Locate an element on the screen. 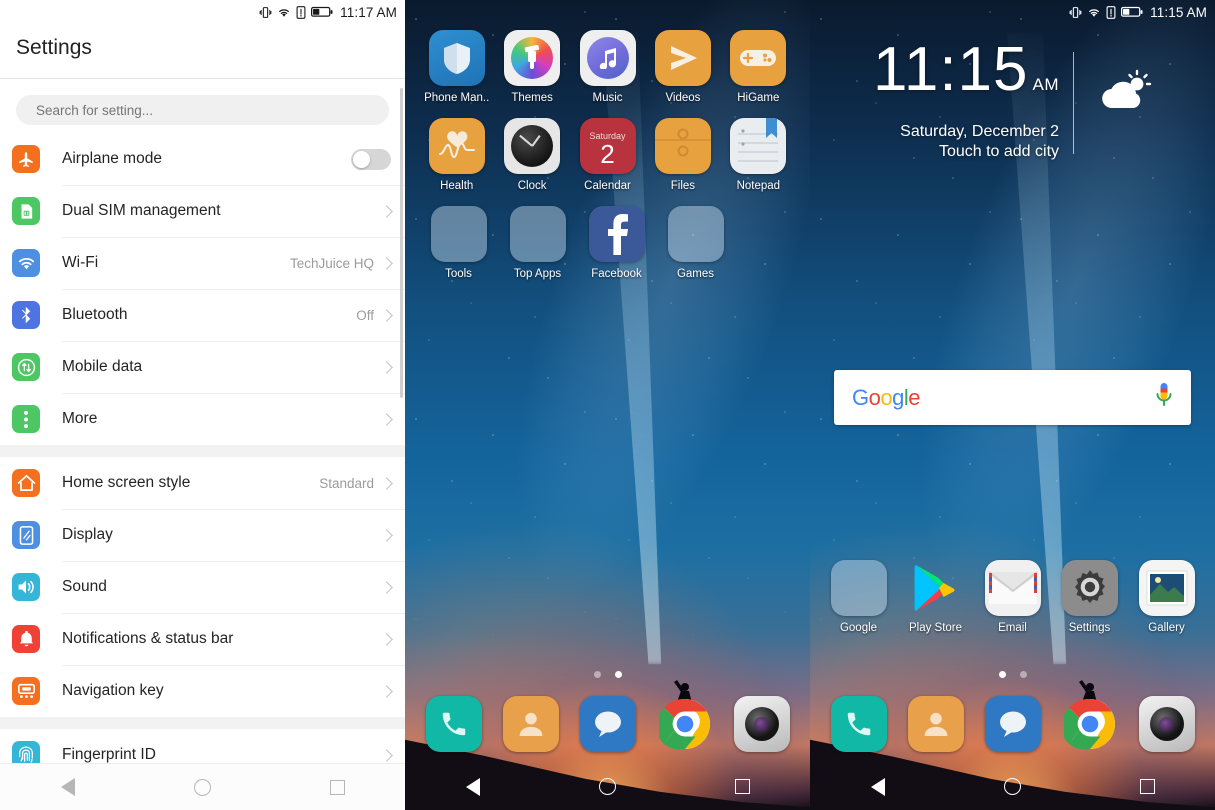  settings-row-notifications-status-bar: Notifications & status bar is located at coordinates (202, 639).